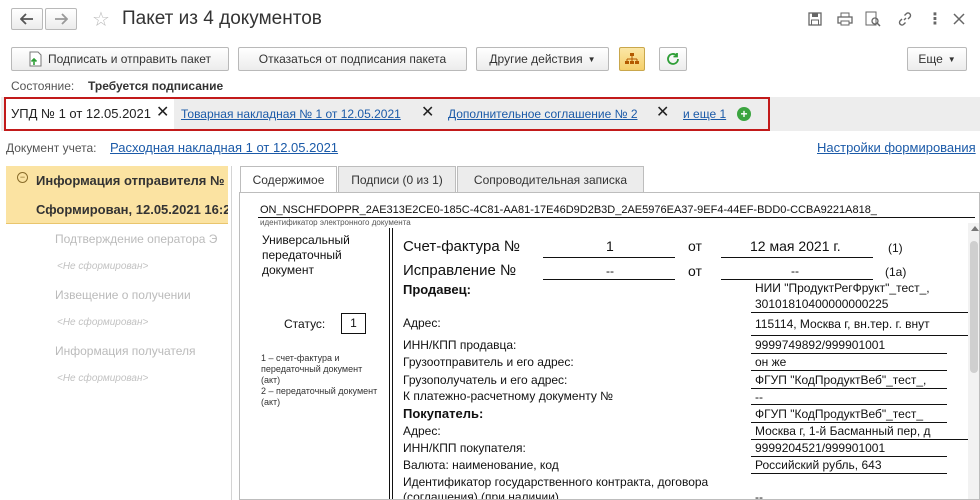 The width and height of the screenshot is (980, 500). Describe the element at coordinates (820, 448) in the screenshot. I see `inn-buyer-value: 9999204521/999901001` at that location.